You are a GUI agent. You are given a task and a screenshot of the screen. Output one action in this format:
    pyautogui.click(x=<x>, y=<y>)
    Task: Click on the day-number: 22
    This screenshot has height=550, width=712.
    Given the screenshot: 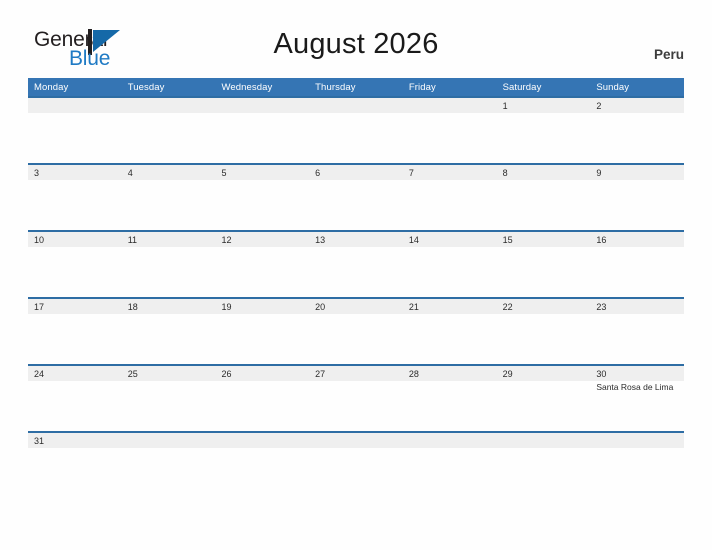 What is the action you would take?
    pyautogui.click(x=543, y=306)
    